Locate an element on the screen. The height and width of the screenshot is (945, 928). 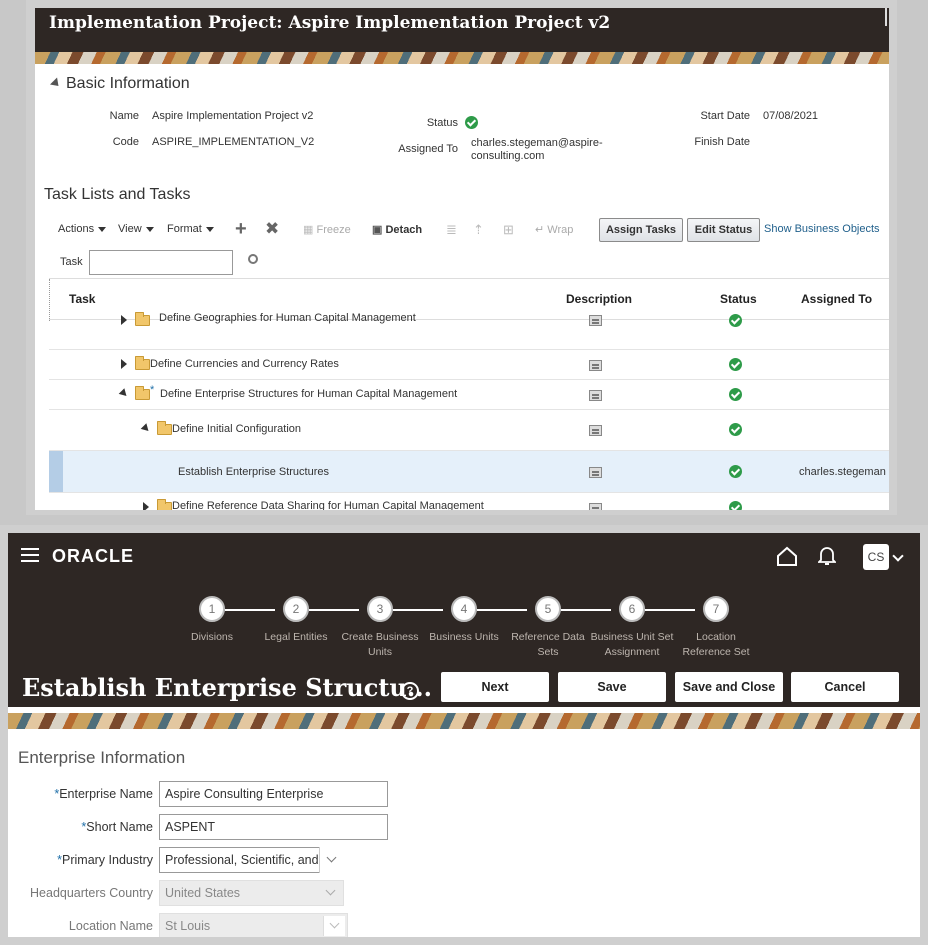
outdent-icon: ⇡ is located at coordinates (478, 230).